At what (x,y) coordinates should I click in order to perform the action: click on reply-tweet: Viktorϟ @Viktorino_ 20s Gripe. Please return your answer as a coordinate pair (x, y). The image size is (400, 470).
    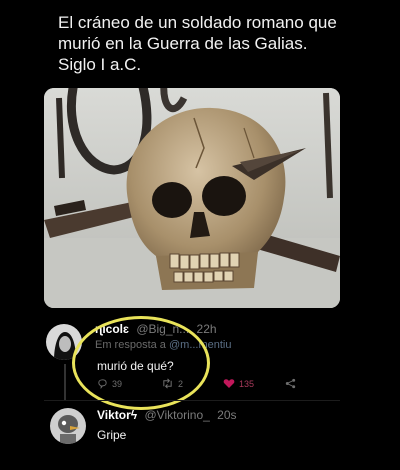
    Looking at the image, I should click on (200, 434).